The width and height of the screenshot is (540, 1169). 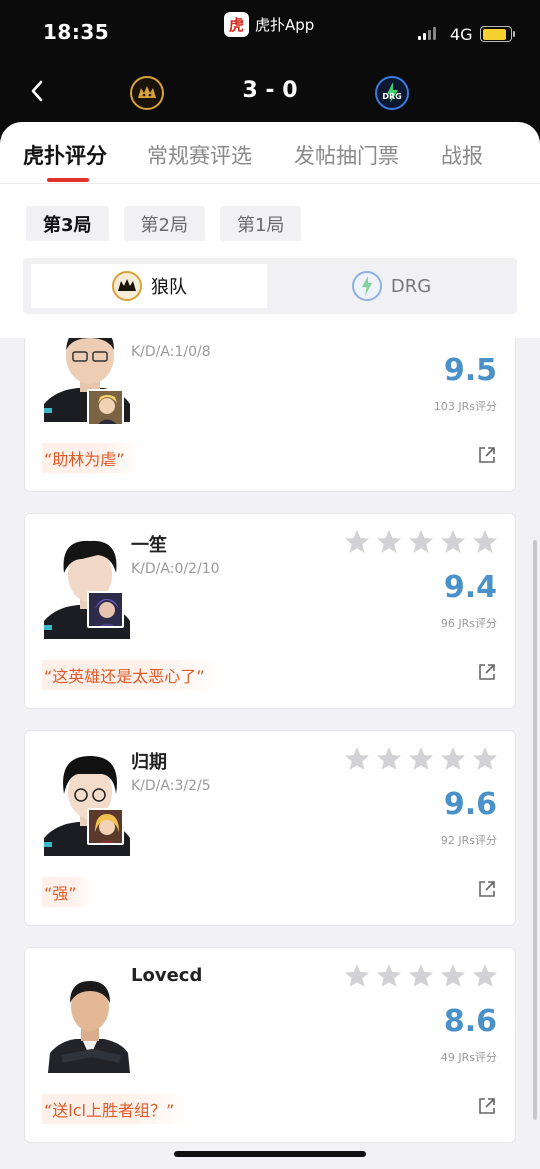 What do you see at coordinates (470, 804) in the screenshot?
I see `player-rating: 9.6` at bounding box center [470, 804].